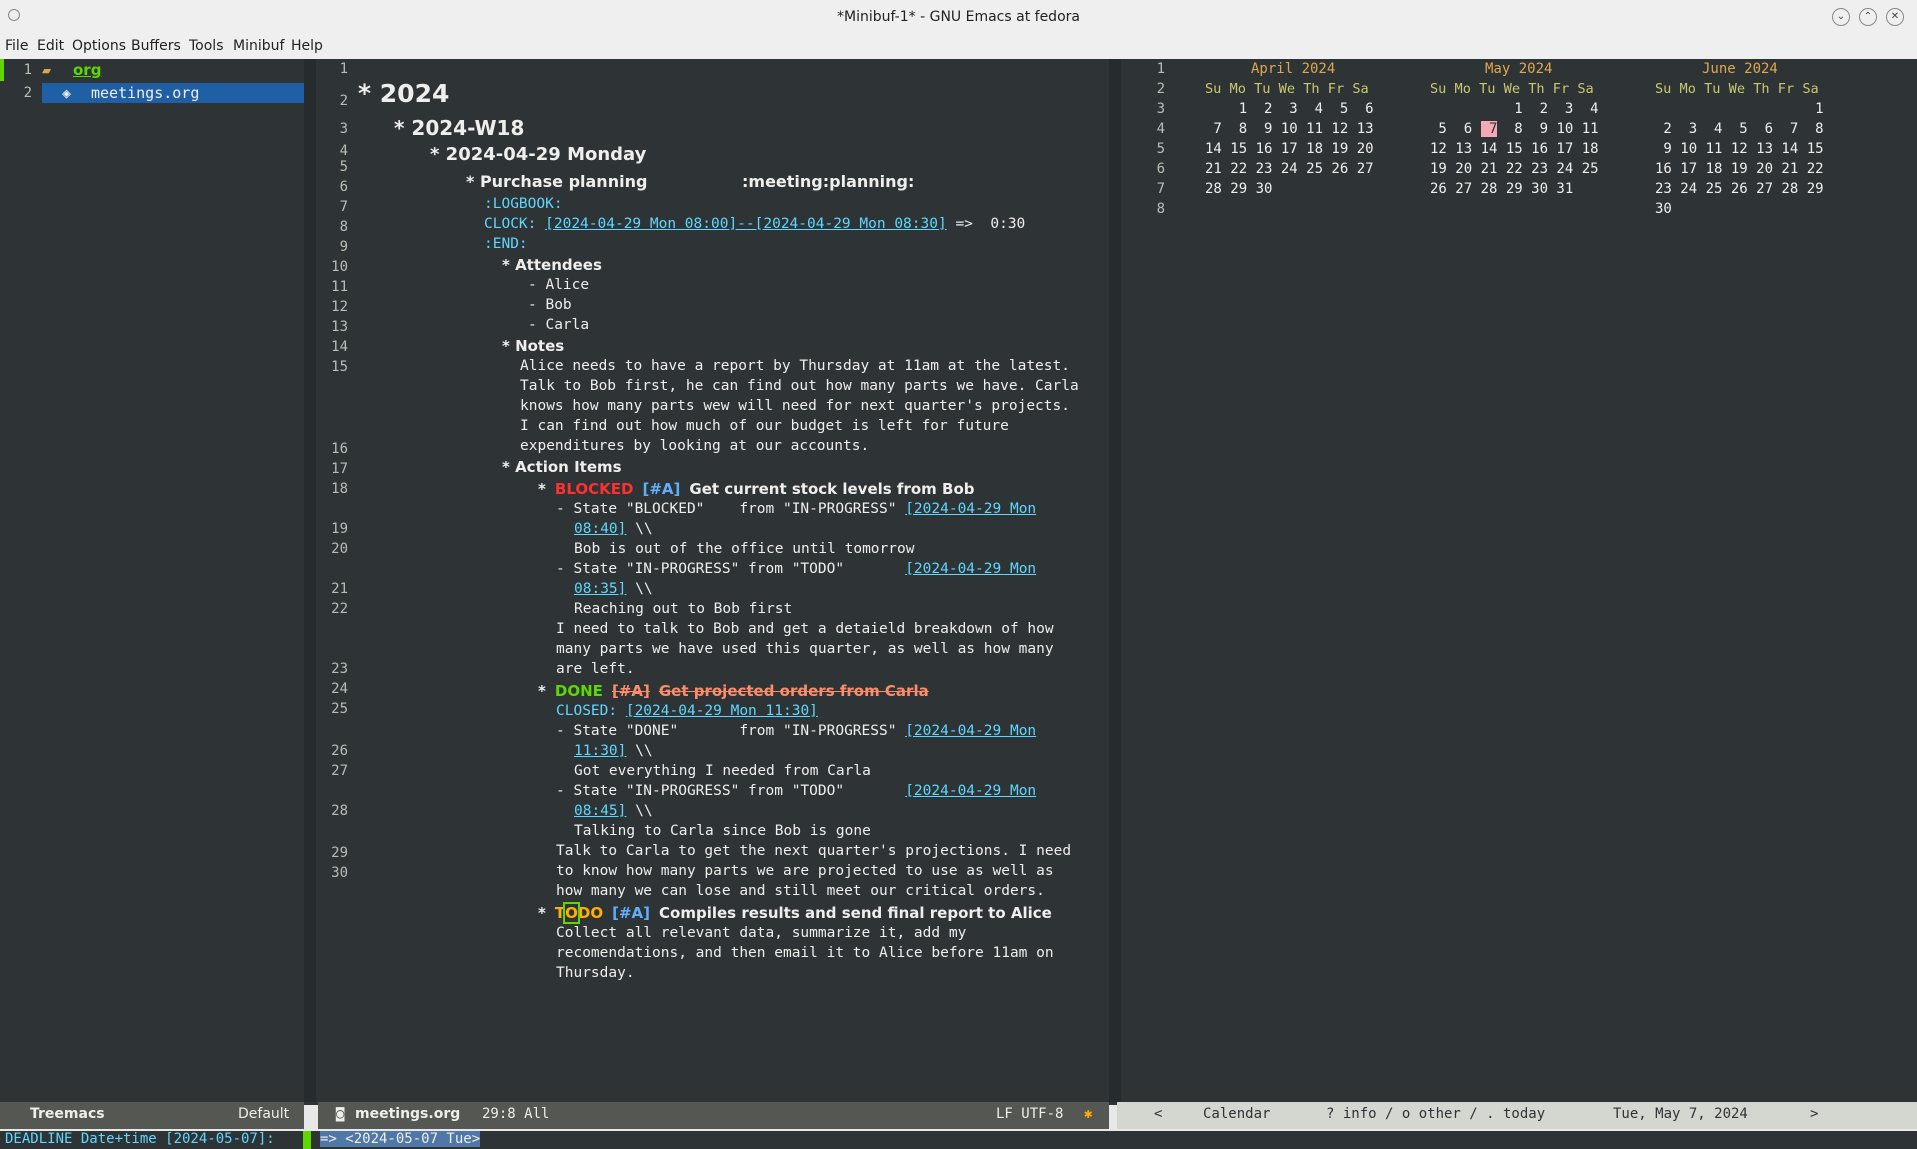  What do you see at coordinates (600, 811) in the screenshot?
I see `timestamp-link: 08:45]` at bounding box center [600, 811].